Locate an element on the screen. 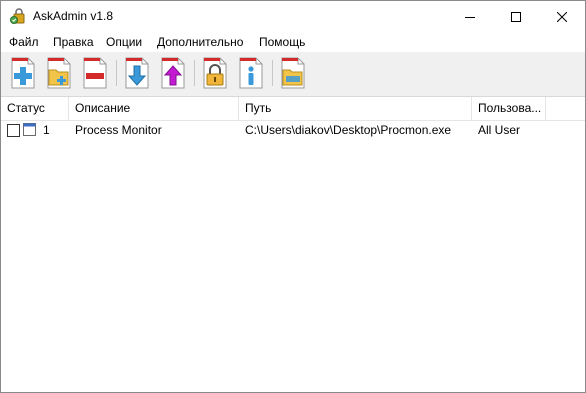 This screenshot has height=393, width=586. menu-bar: Файл Правка Опции Дополнительно Помощь is located at coordinates (293, 42).